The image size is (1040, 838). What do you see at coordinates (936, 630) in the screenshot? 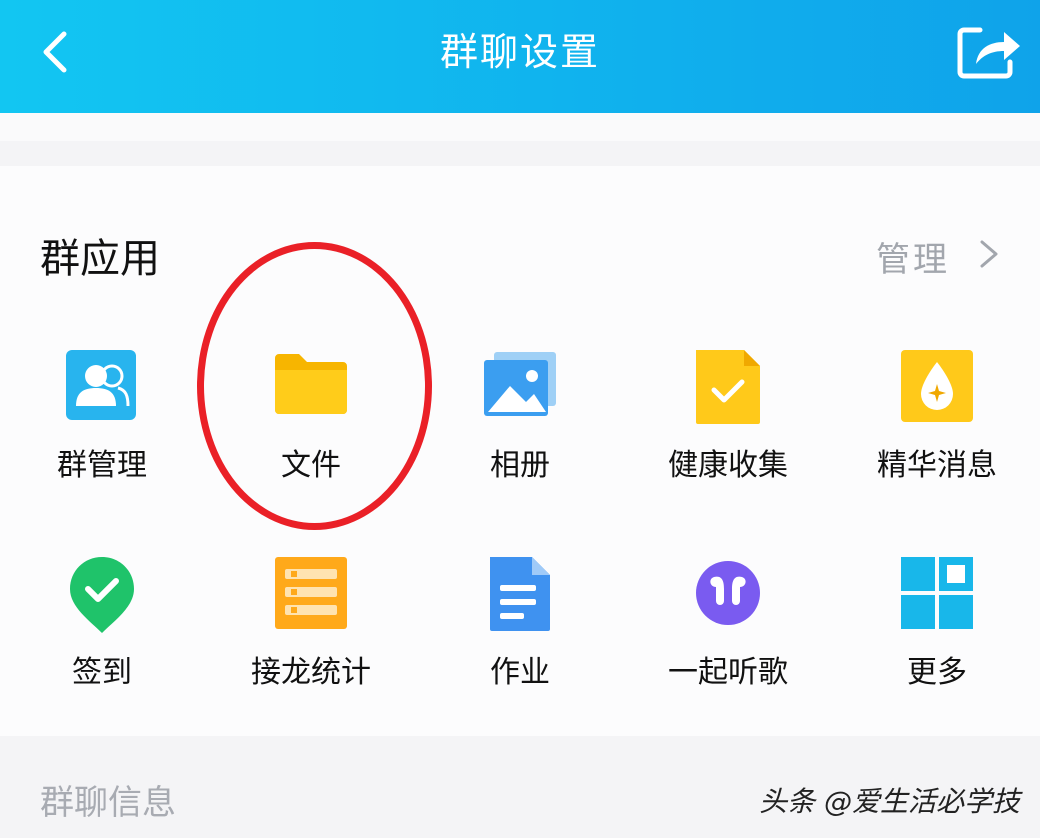
I see `app-more: 更多` at bounding box center [936, 630].